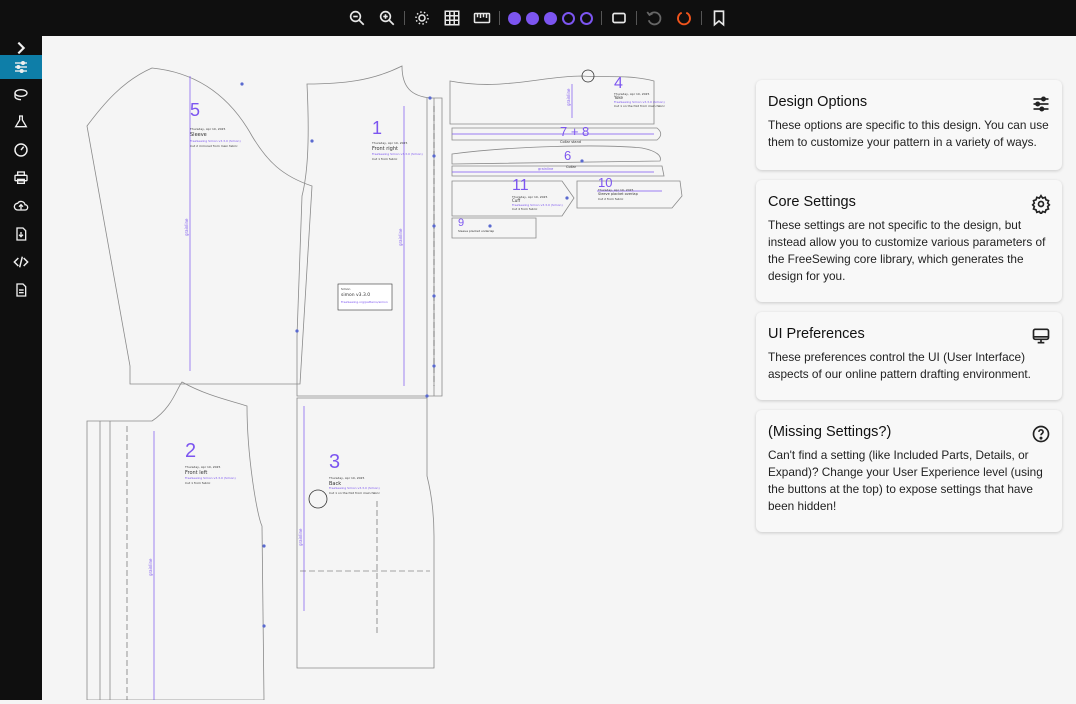  I want to click on piece-number: 1, so click(377, 128).